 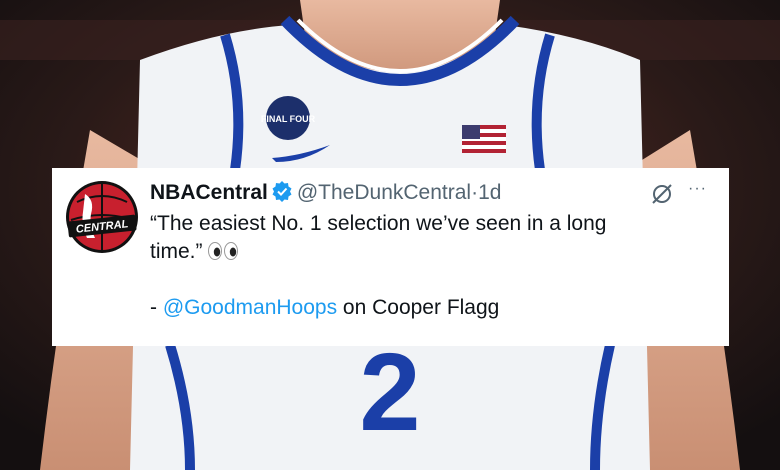 I want to click on attribution-prefix: -, so click(x=156, y=307).